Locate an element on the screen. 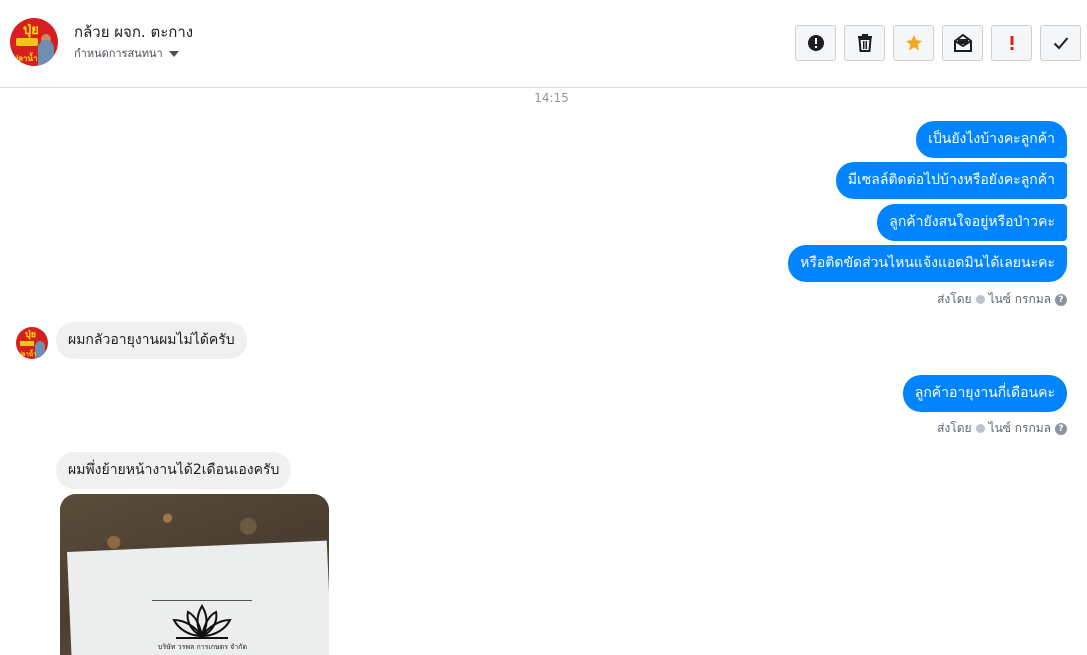 The height and width of the screenshot is (655, 1087). incoming-message: ผมพึ่งย้ายหน้างานได้2เดือนเองครับ is located at coordinates (174, 470).